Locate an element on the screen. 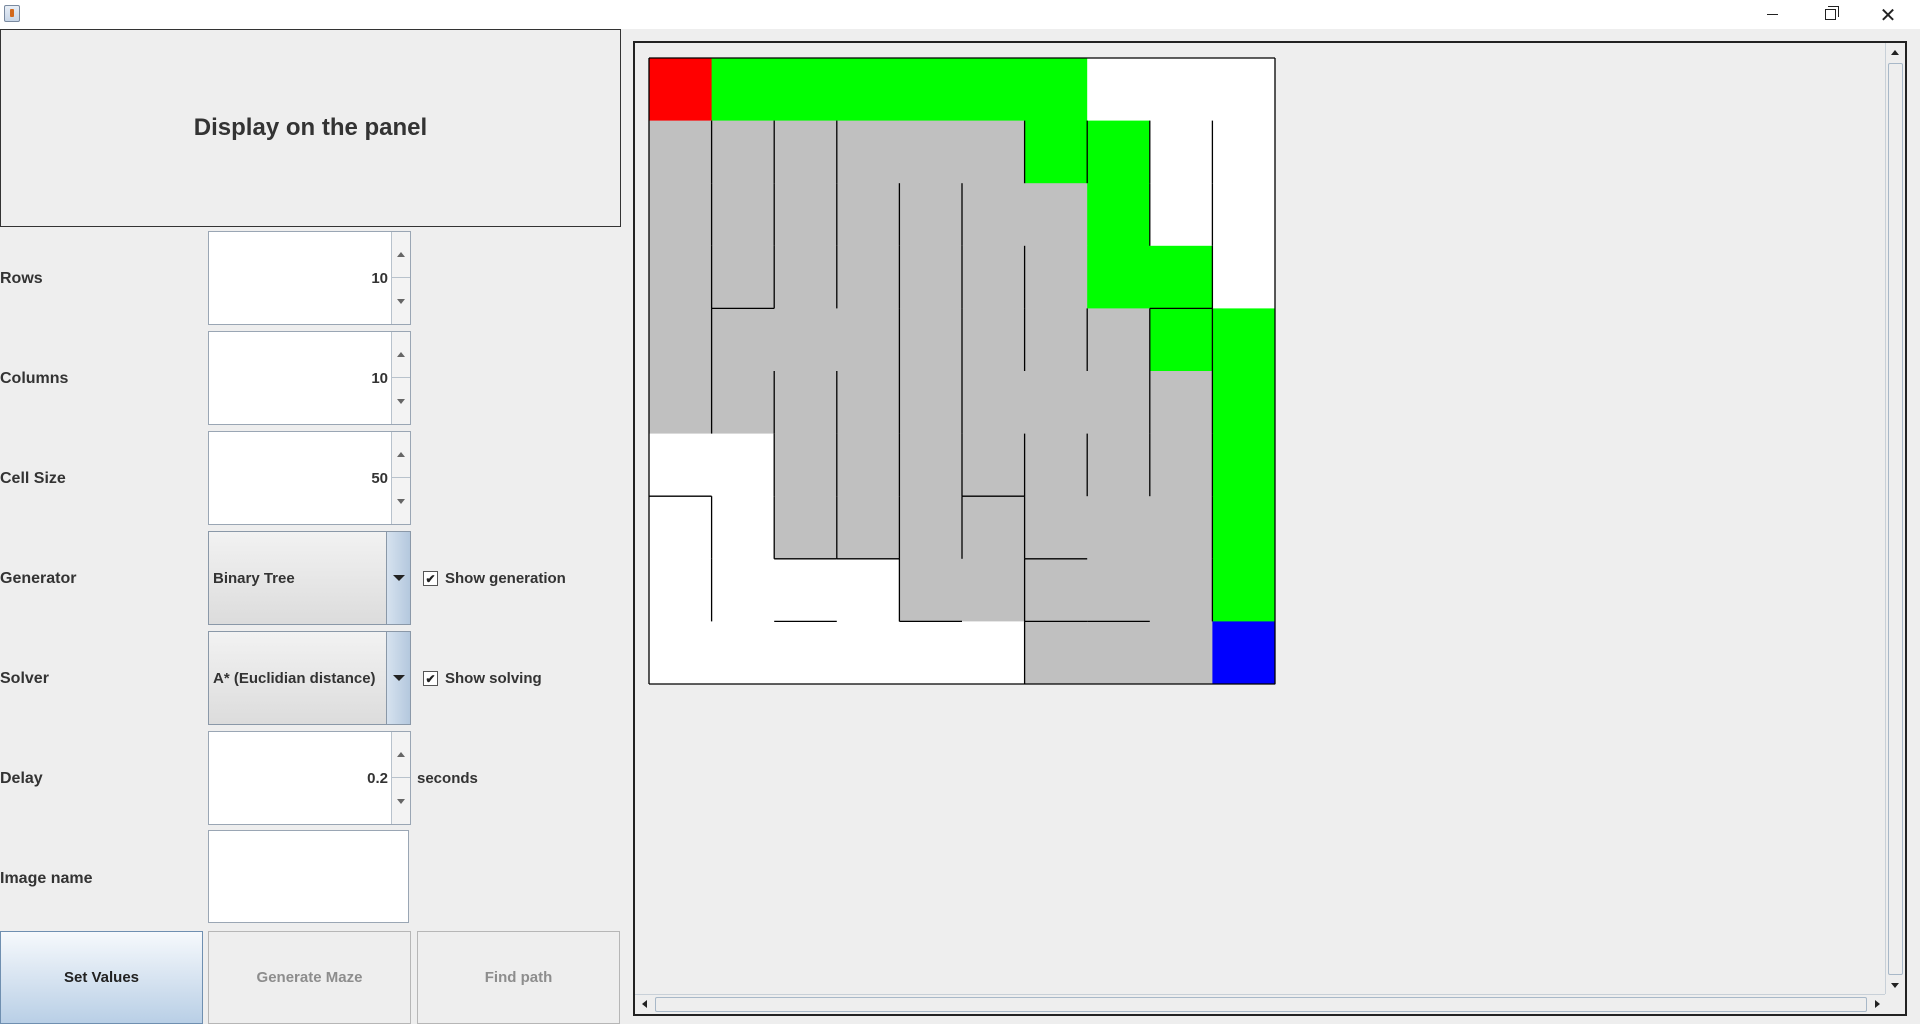 Image resolution: width=1920 pixels, height=1024 pixels. minimize-icon is located at coordinates (1772, 14).